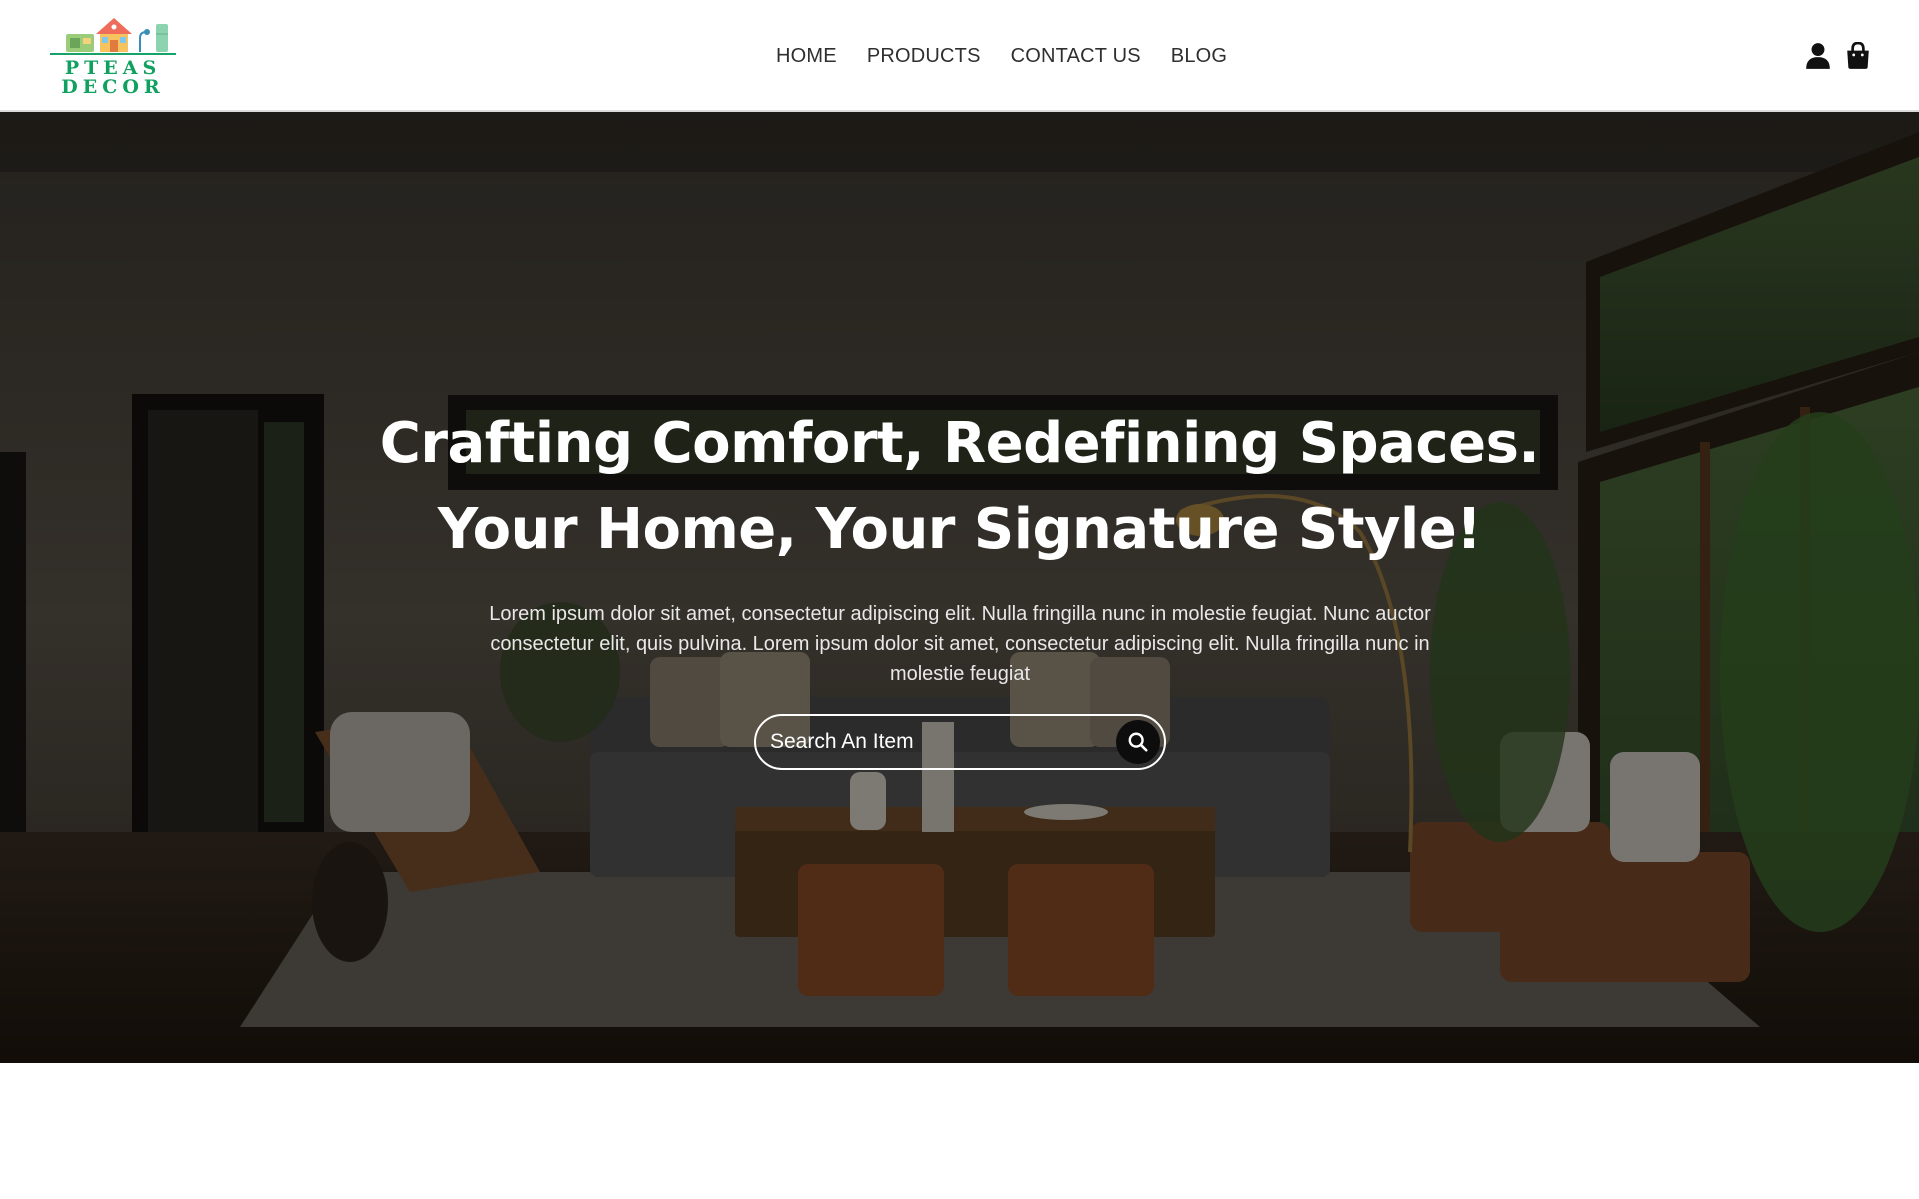  I want to click on user-icon, so click(1818, 56).